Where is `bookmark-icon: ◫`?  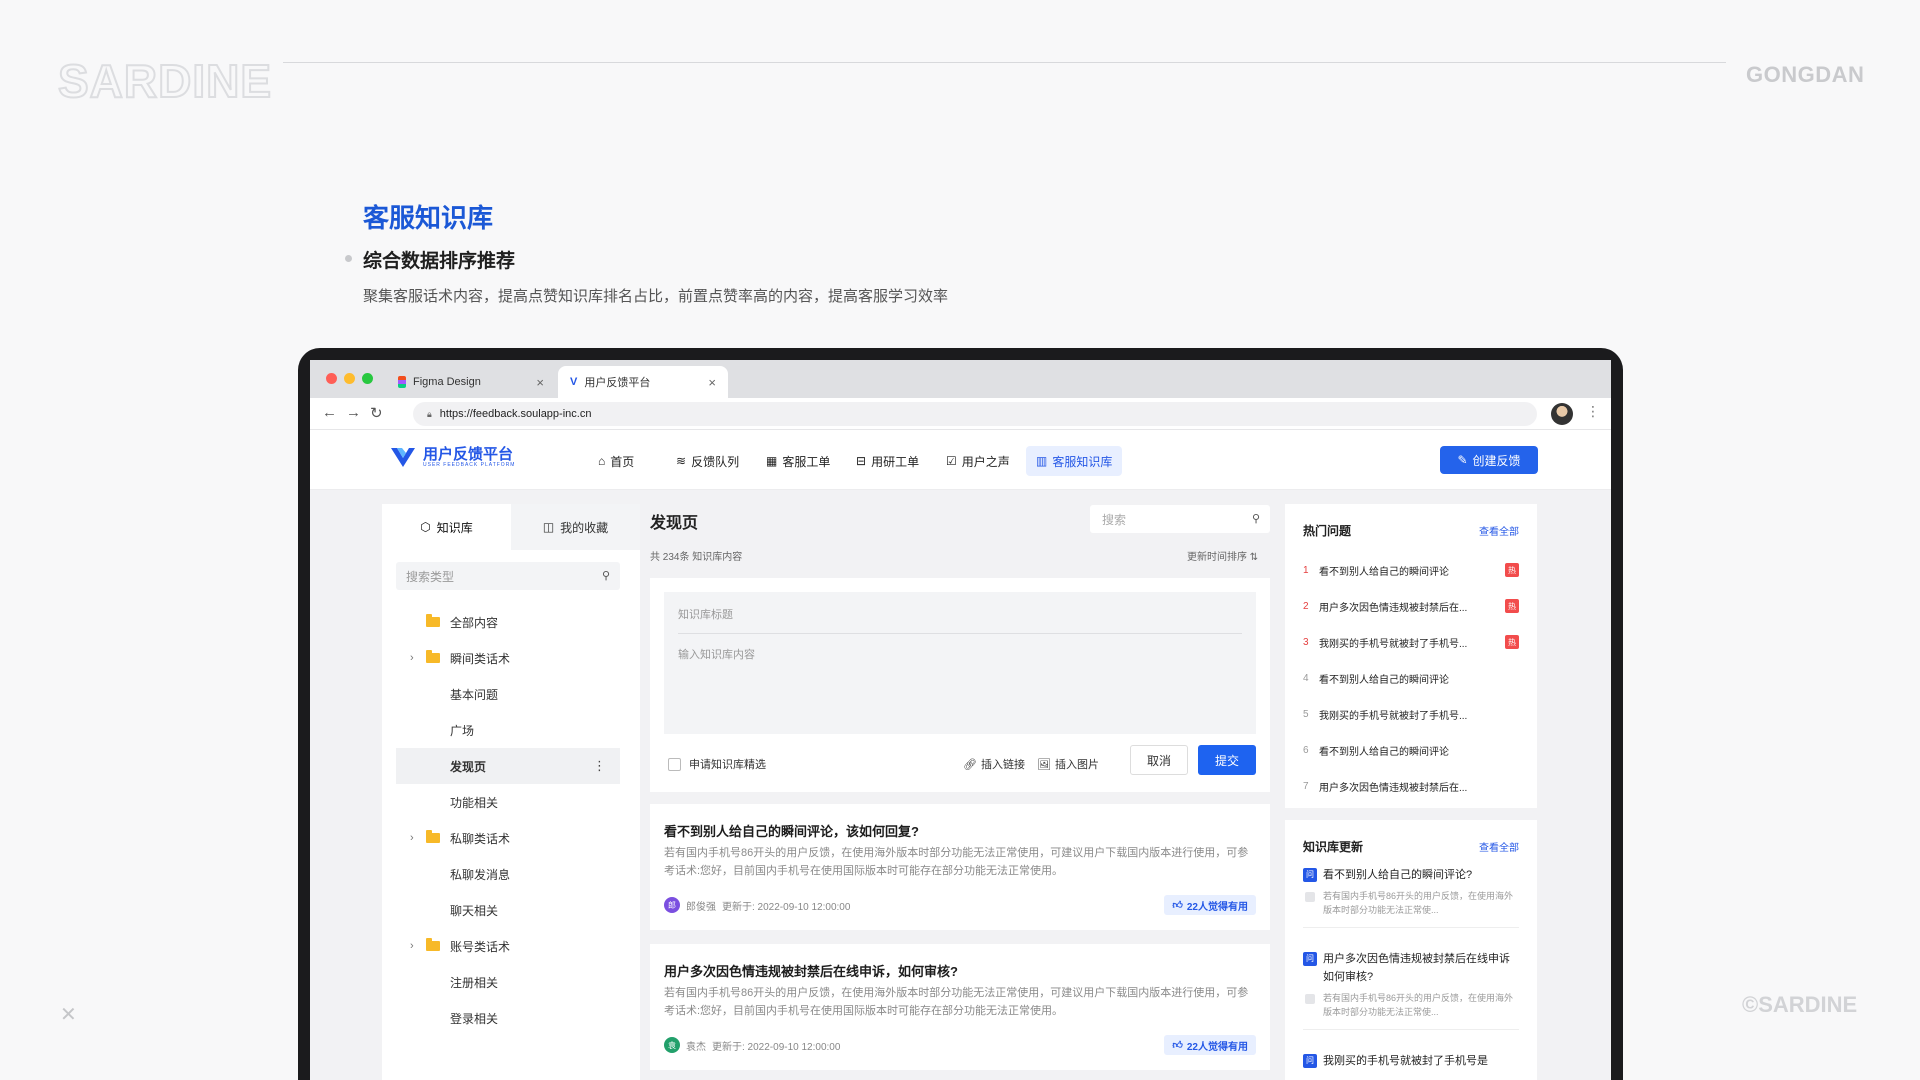 bookmark-icon: ◫ is located at coordinates (548, 527).